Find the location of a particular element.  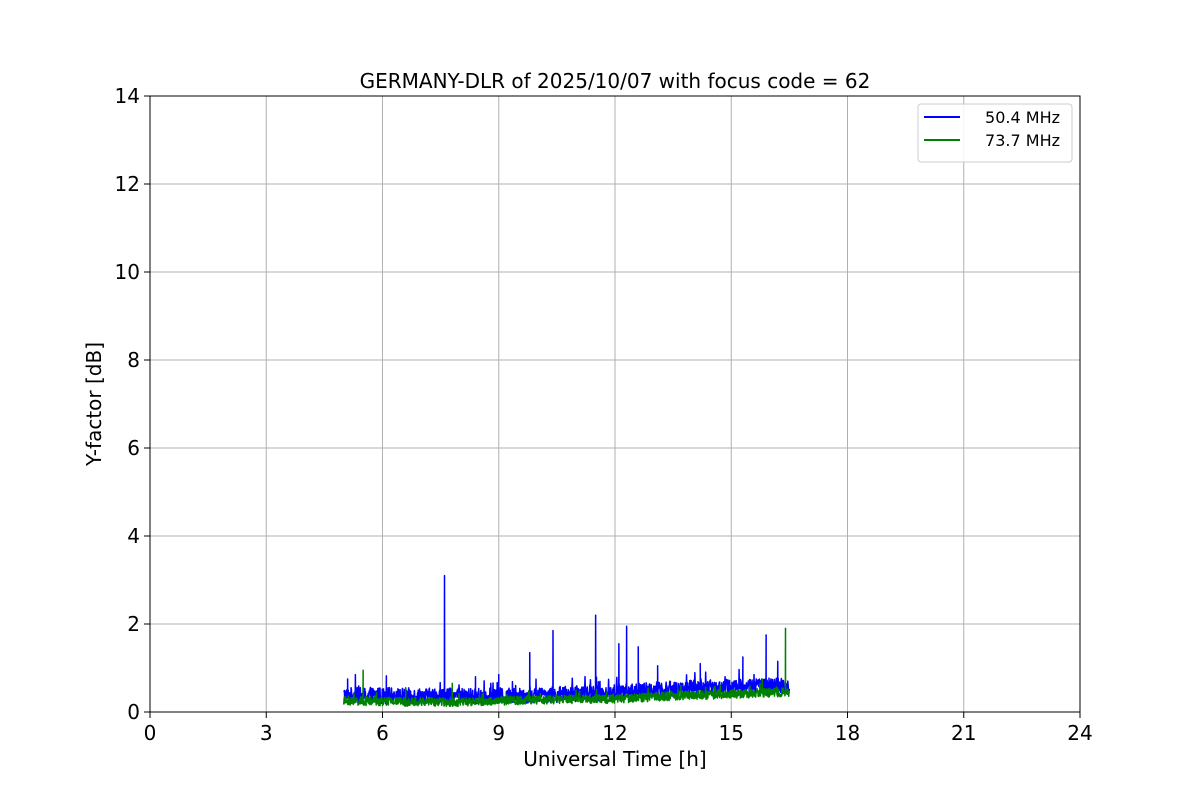

series-layer is located at coordinates (567, 641).